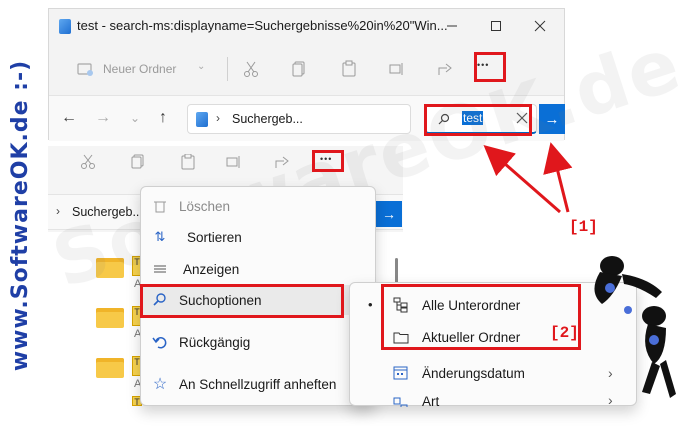 This screenshot has width=679, height=430. I want to click on mascot-figures, so click(635, 327).